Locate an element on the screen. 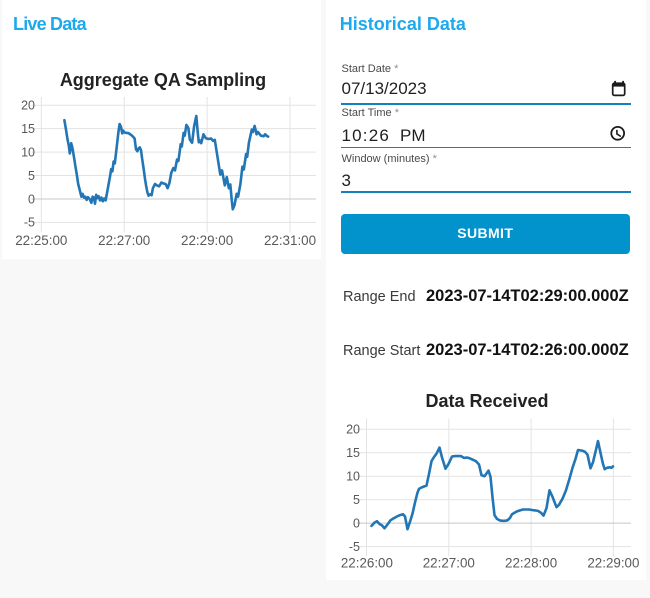 This screenshot has width=650, height=598. svg-text: Aggregate QA Sampling is located at coordinates (163, 80).